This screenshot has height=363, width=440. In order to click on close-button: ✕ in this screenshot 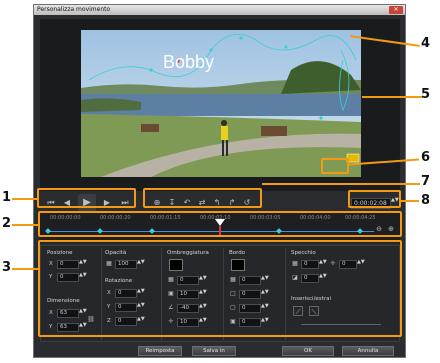, I will do `click(396, 10)`.